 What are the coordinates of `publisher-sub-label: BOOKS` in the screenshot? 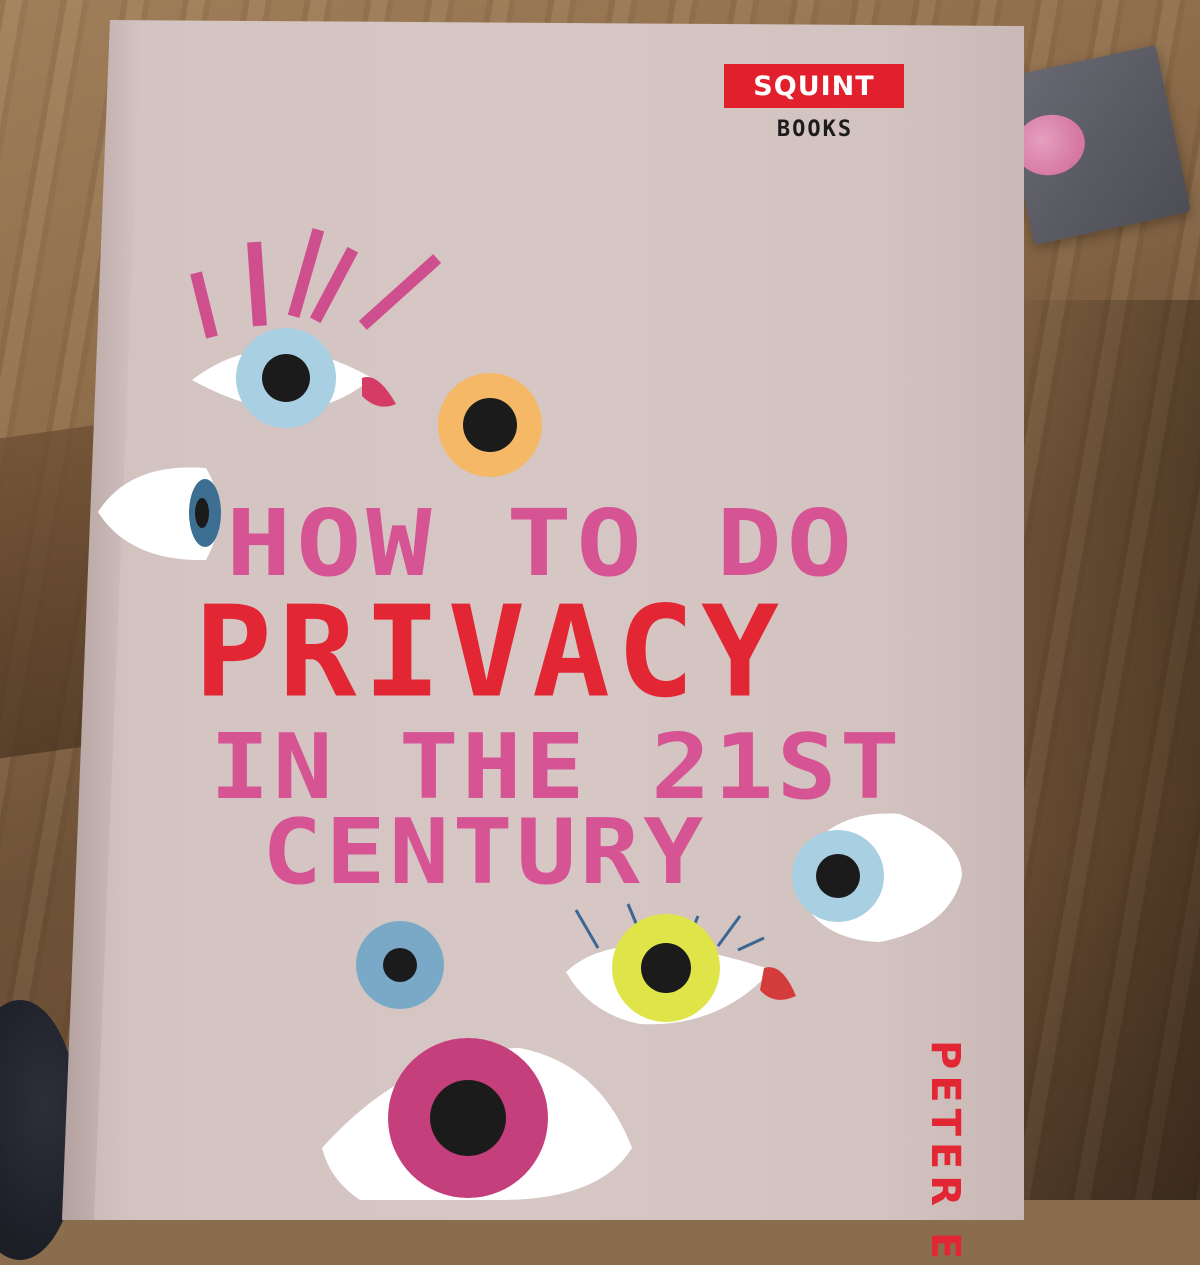 It's located at (815, 129).